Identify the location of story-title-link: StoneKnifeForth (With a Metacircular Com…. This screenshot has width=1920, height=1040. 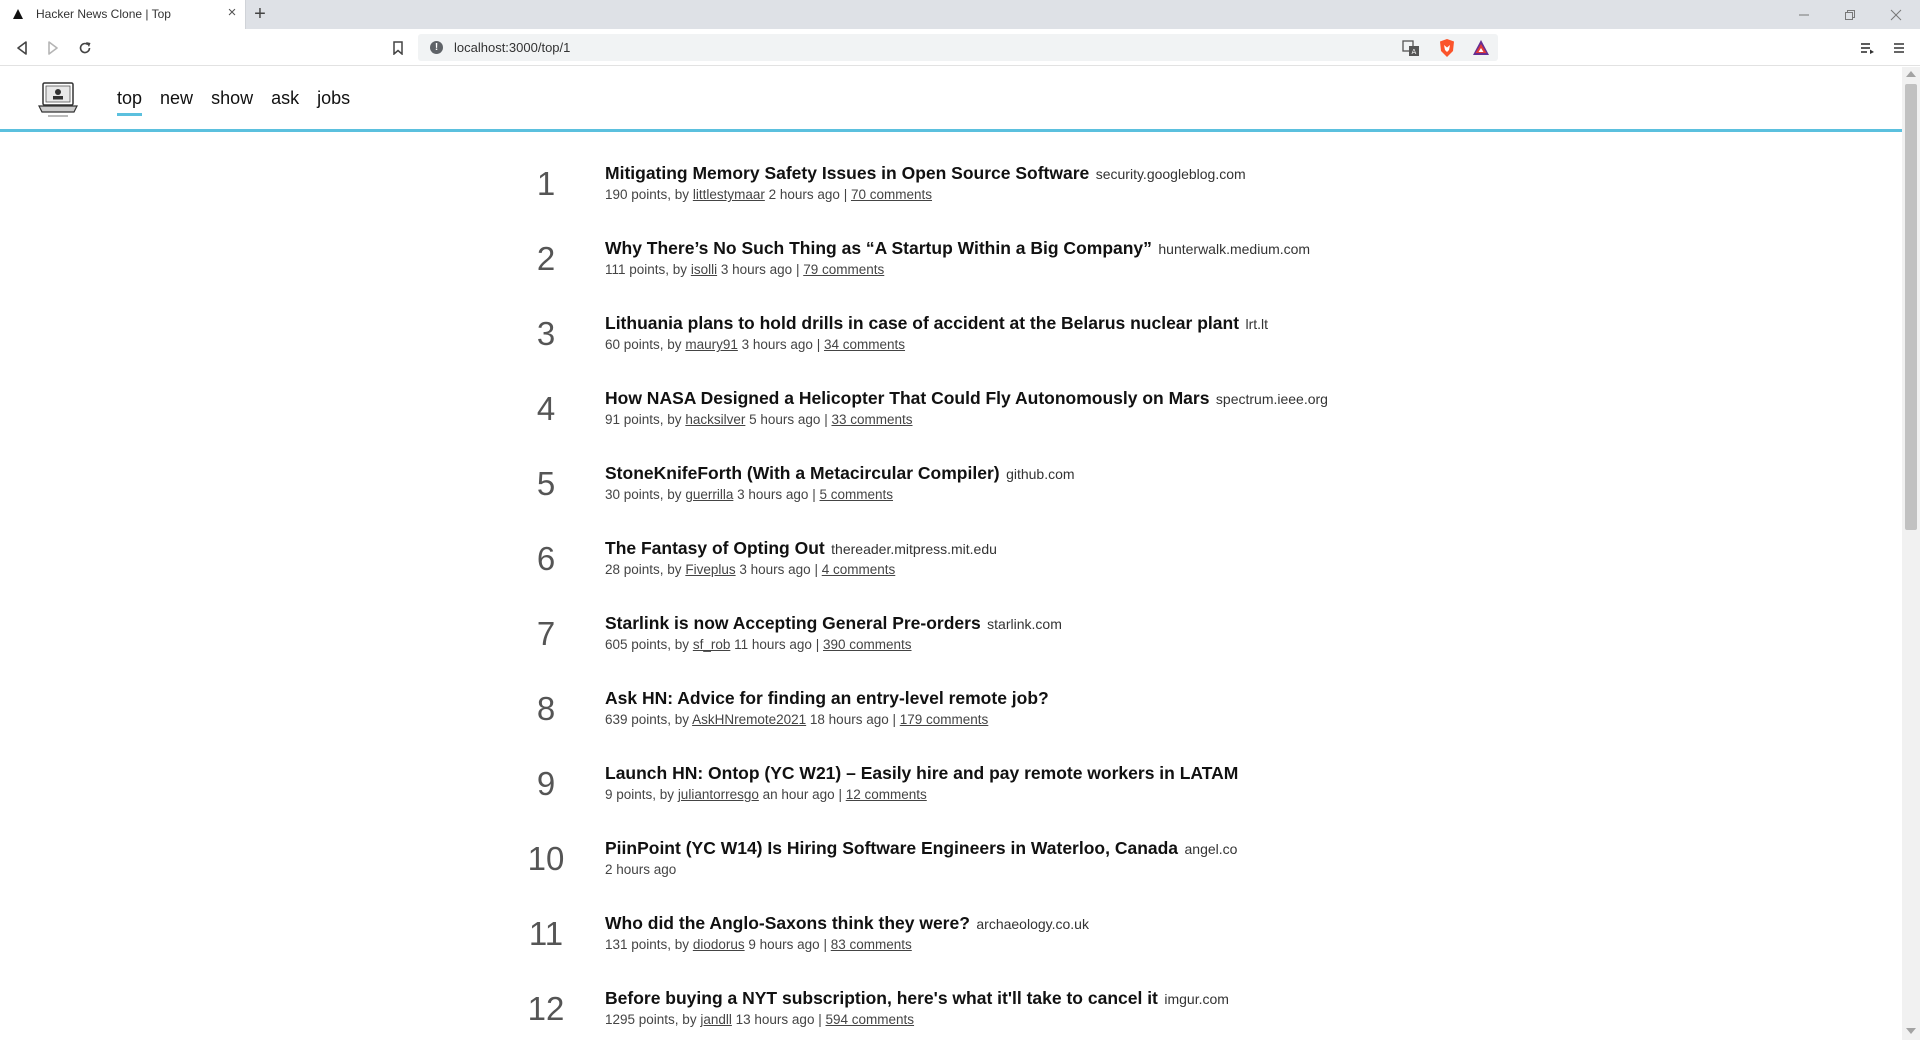
(802, 473).